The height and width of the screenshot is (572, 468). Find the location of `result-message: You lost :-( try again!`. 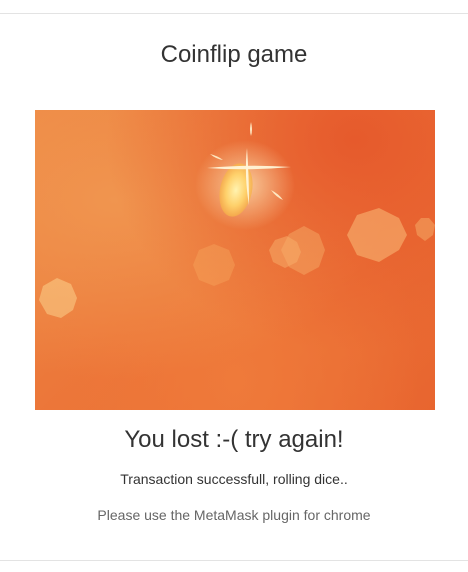

result-message: You lost :-( try again! is located at coordinates (234, 439).